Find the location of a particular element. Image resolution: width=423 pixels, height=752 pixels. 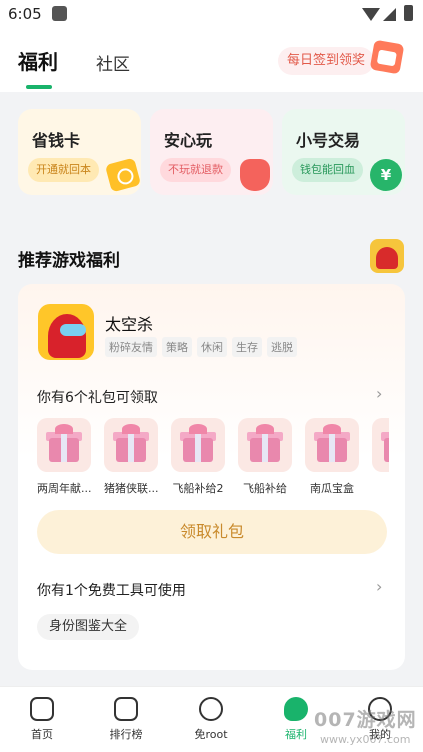

free-tools-row: 你有1个免费工具可使用 is located at coordinates (111, 590).